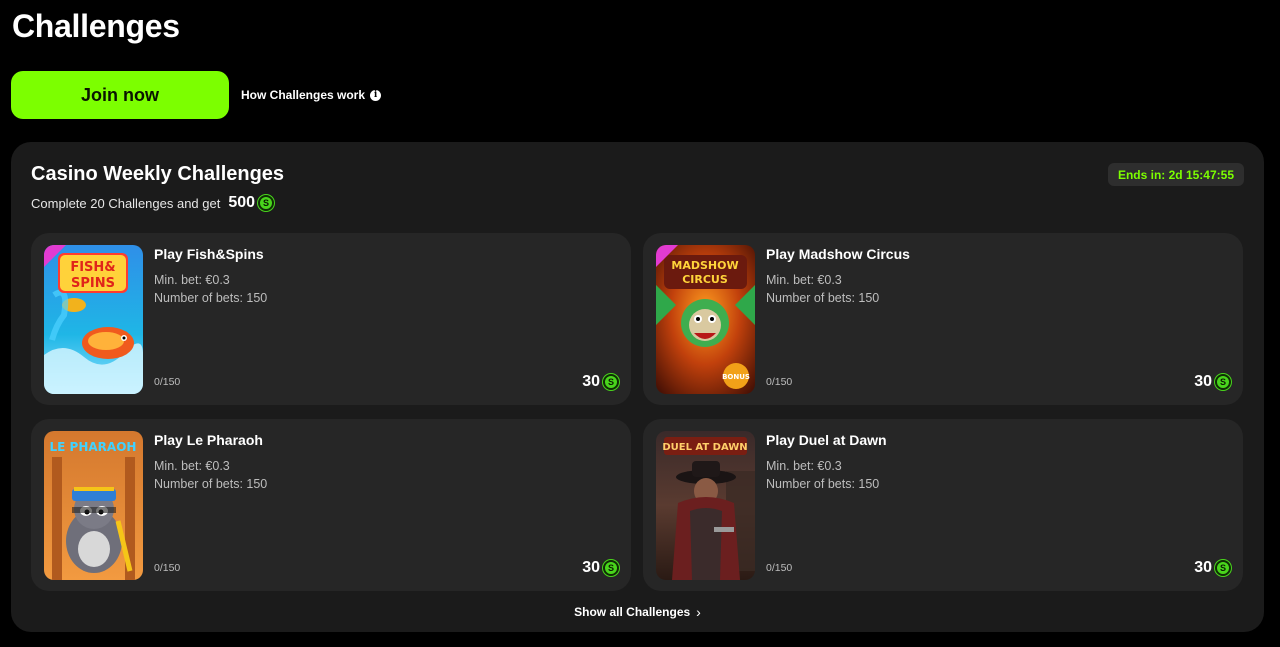  I want to click on svg-text: LE PHARAOH, so click(93, 447).